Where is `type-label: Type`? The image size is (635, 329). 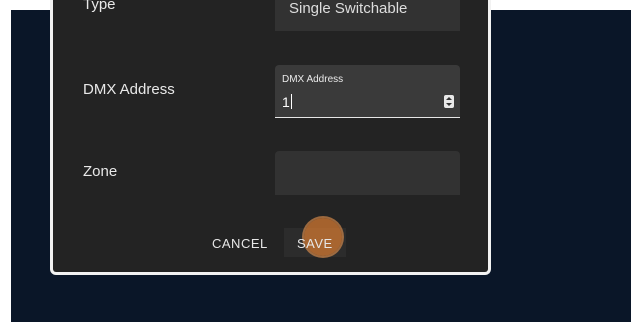 type-label: Type is located at coordinates (99, 6).